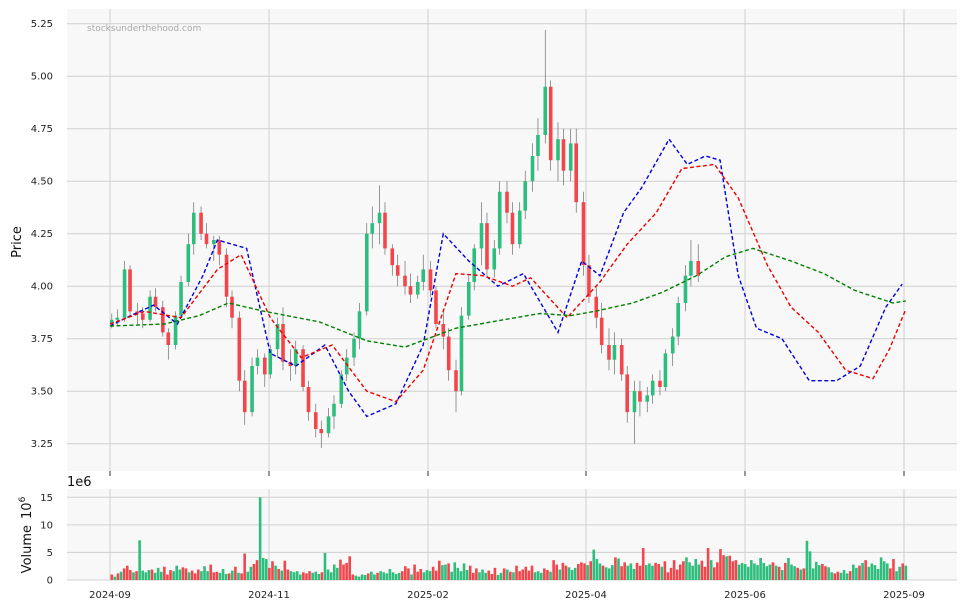  Describe the element at coordinates (46, 525) in the screenshot. I see `volume-tick-label: 10` at that location.